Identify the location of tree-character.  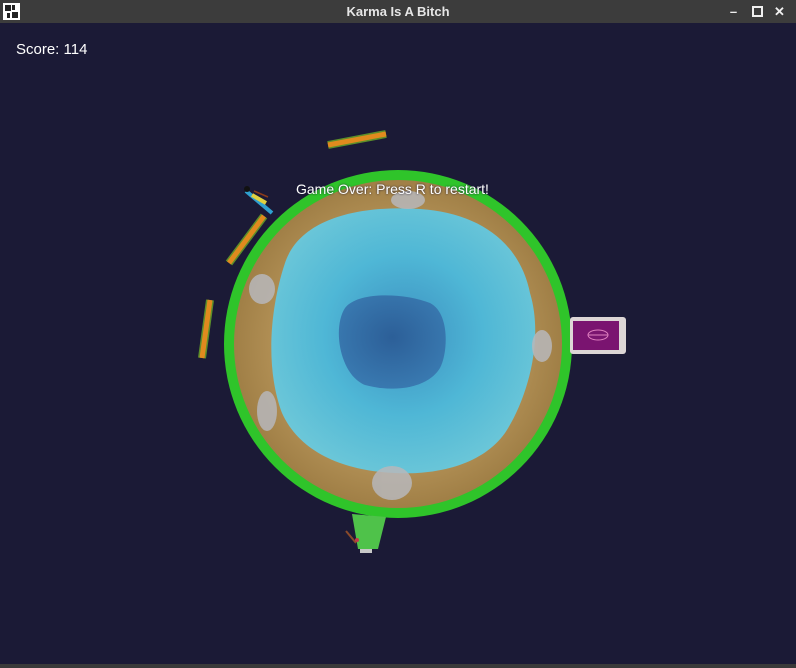
(365, 533).